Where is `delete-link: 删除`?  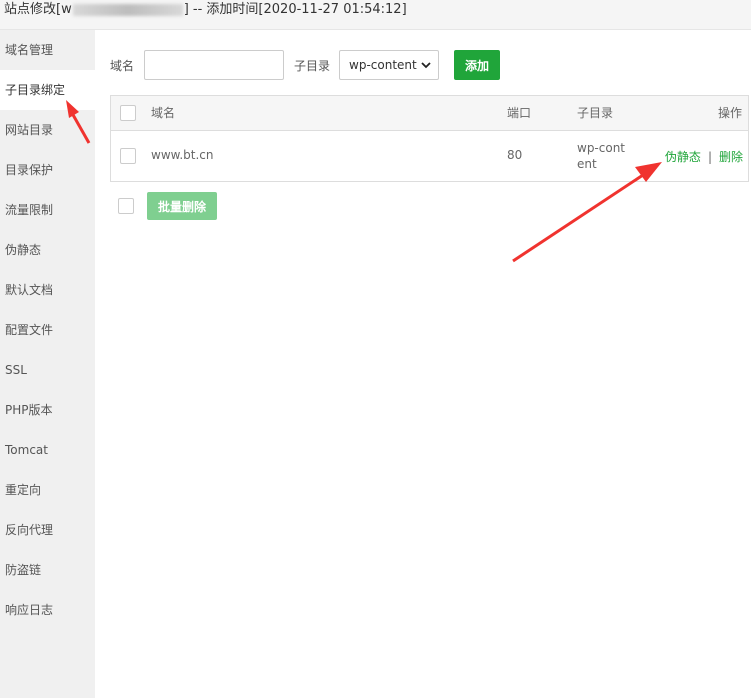 delete-link: 删除 is located at coordinates (731, 157).